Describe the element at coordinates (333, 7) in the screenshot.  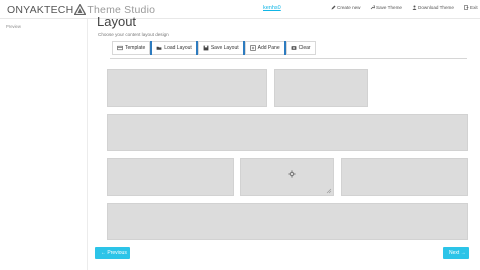
I see `pencil-icon` at that location.